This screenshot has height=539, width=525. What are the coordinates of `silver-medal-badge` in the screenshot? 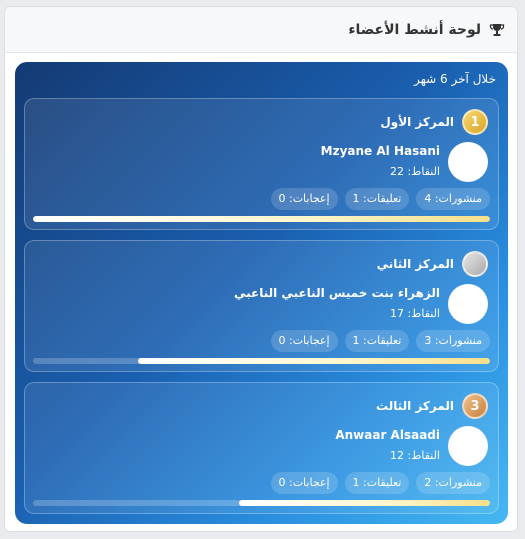 It's located at (475, 264).